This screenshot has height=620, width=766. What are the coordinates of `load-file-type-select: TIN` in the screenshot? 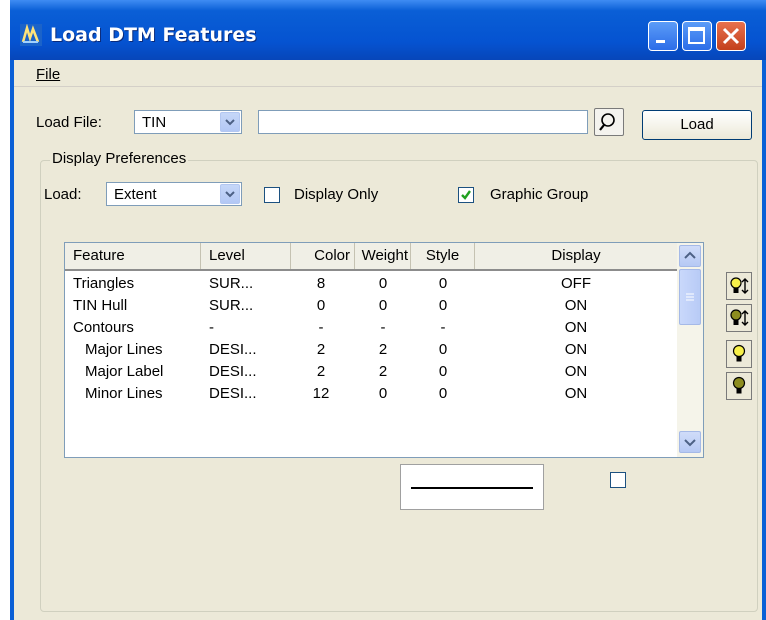 It's located at (188, 122).